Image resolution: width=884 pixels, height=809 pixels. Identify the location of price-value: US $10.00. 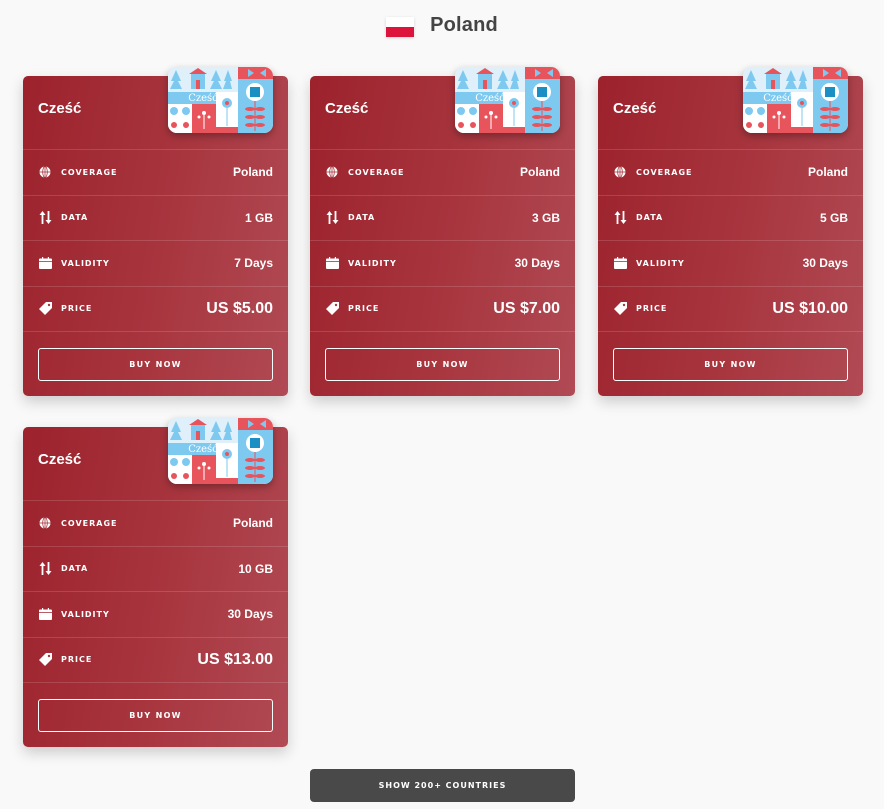
(810, 308).